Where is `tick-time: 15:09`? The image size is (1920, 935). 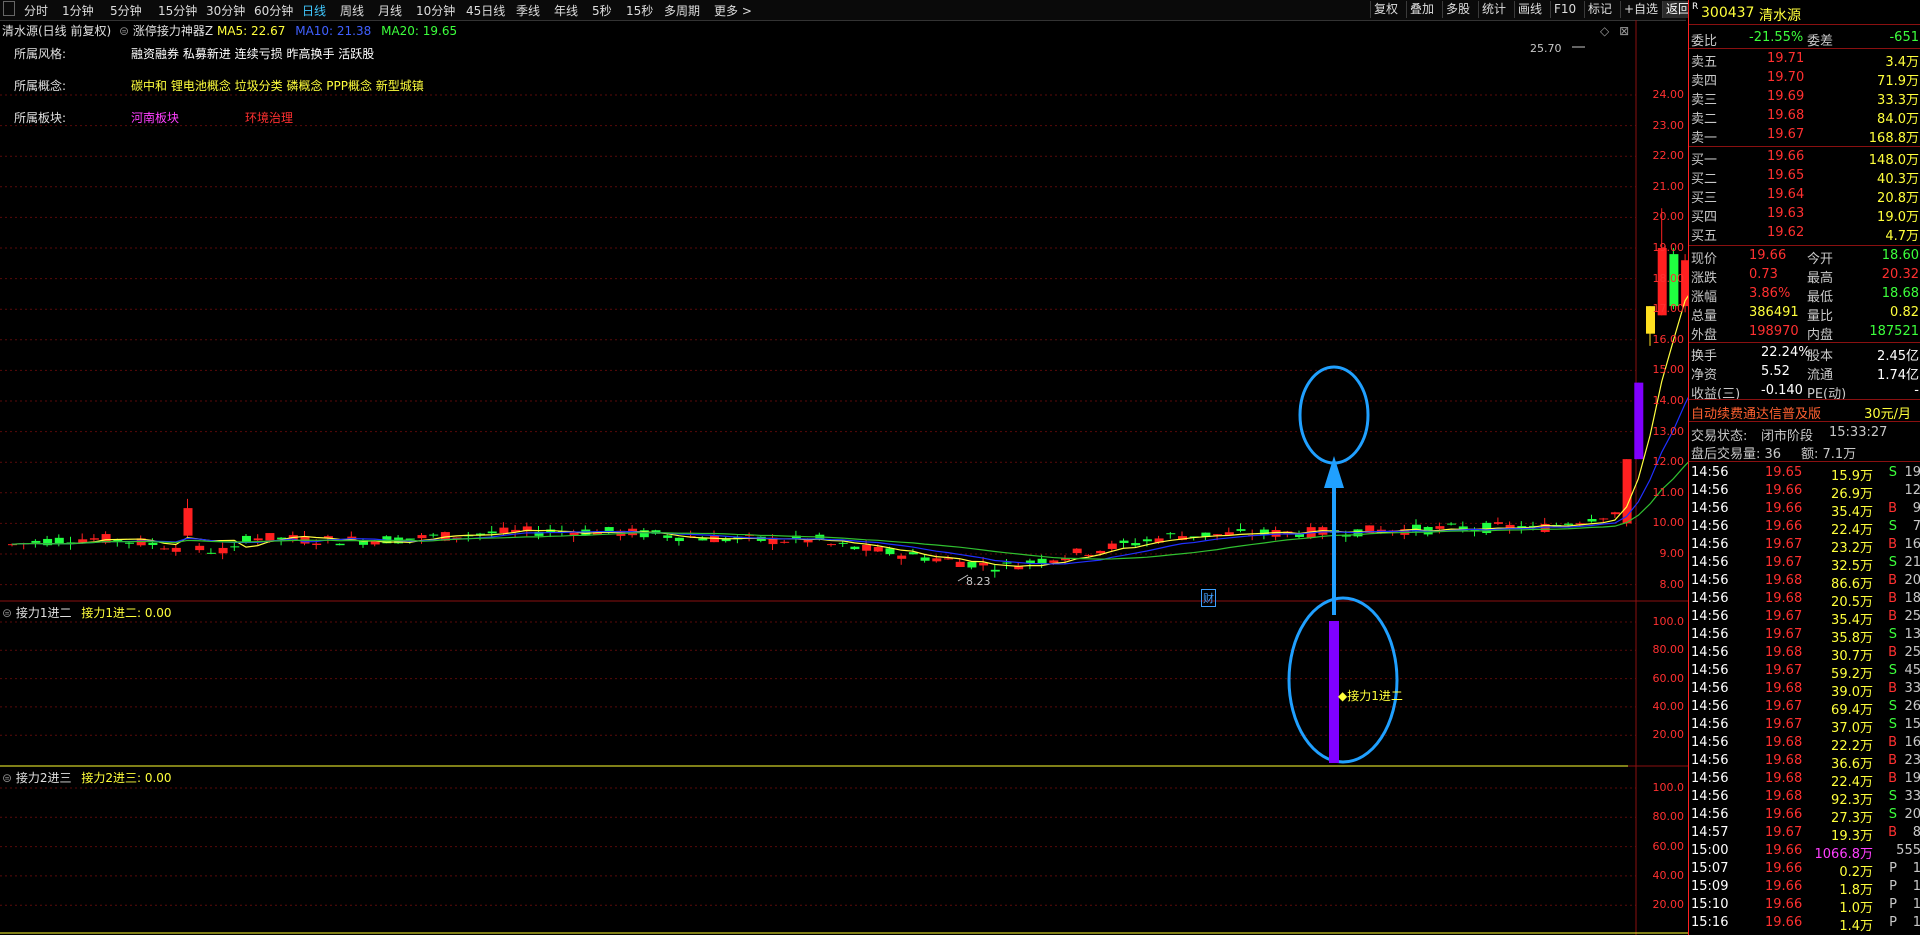
tick-time: 15:09 is located at coordinates (1710, 886).